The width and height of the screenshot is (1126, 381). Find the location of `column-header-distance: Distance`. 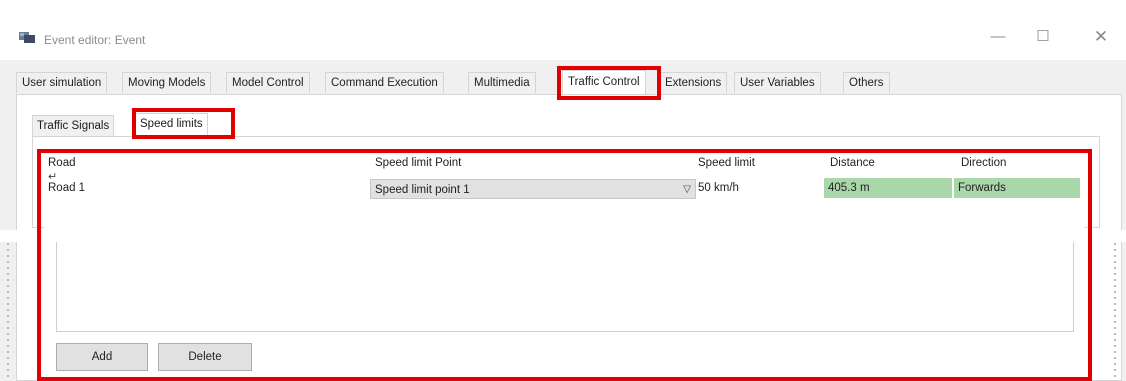

column-header-distance: Distance is located at coordinates (852, 163).